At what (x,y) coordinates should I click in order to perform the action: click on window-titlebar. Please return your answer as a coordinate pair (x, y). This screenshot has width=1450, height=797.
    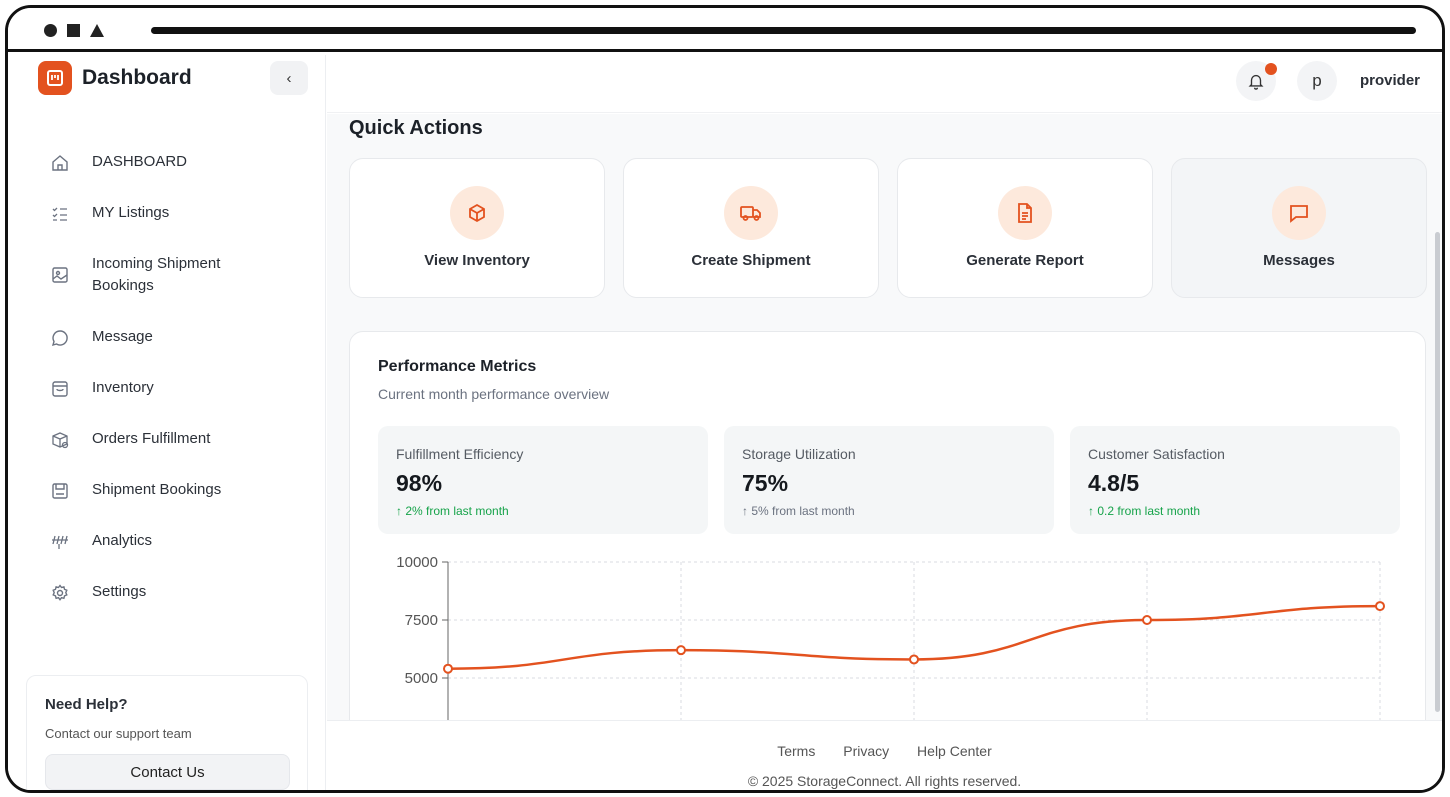
    Looking at the image, I should click on (725, 30).